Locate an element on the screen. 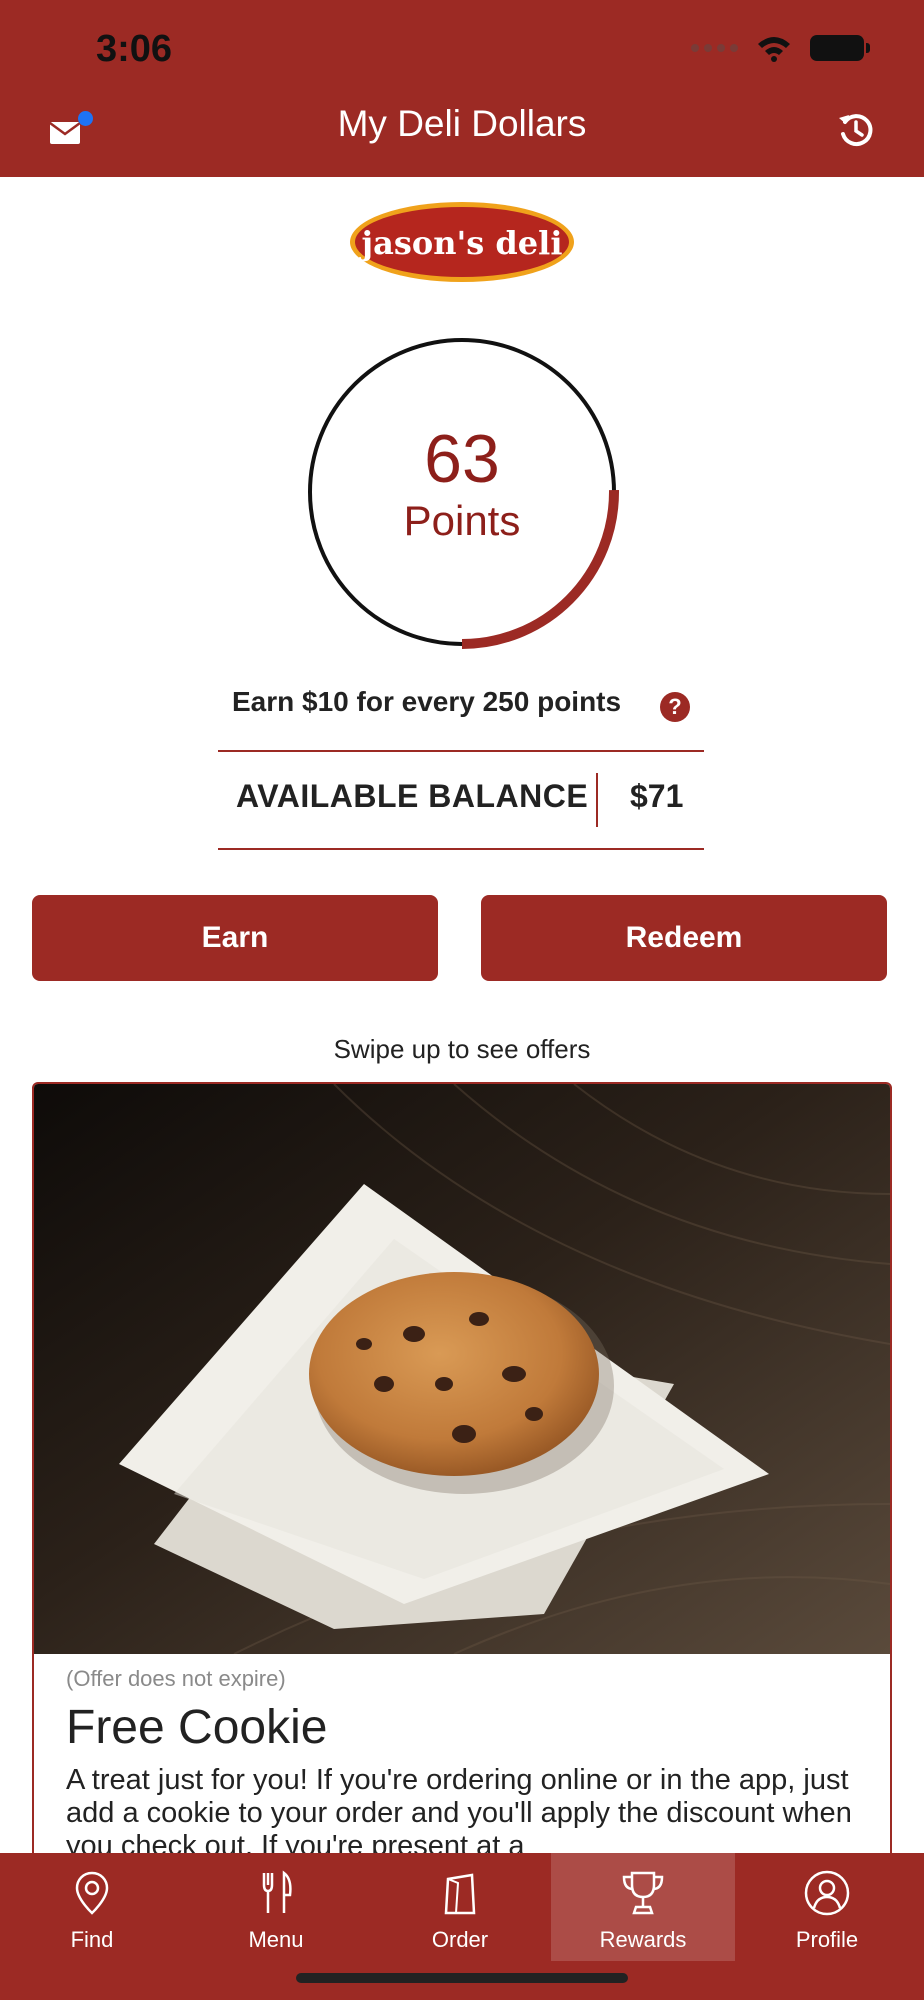  divider-top is located at coordinates (461, 751).